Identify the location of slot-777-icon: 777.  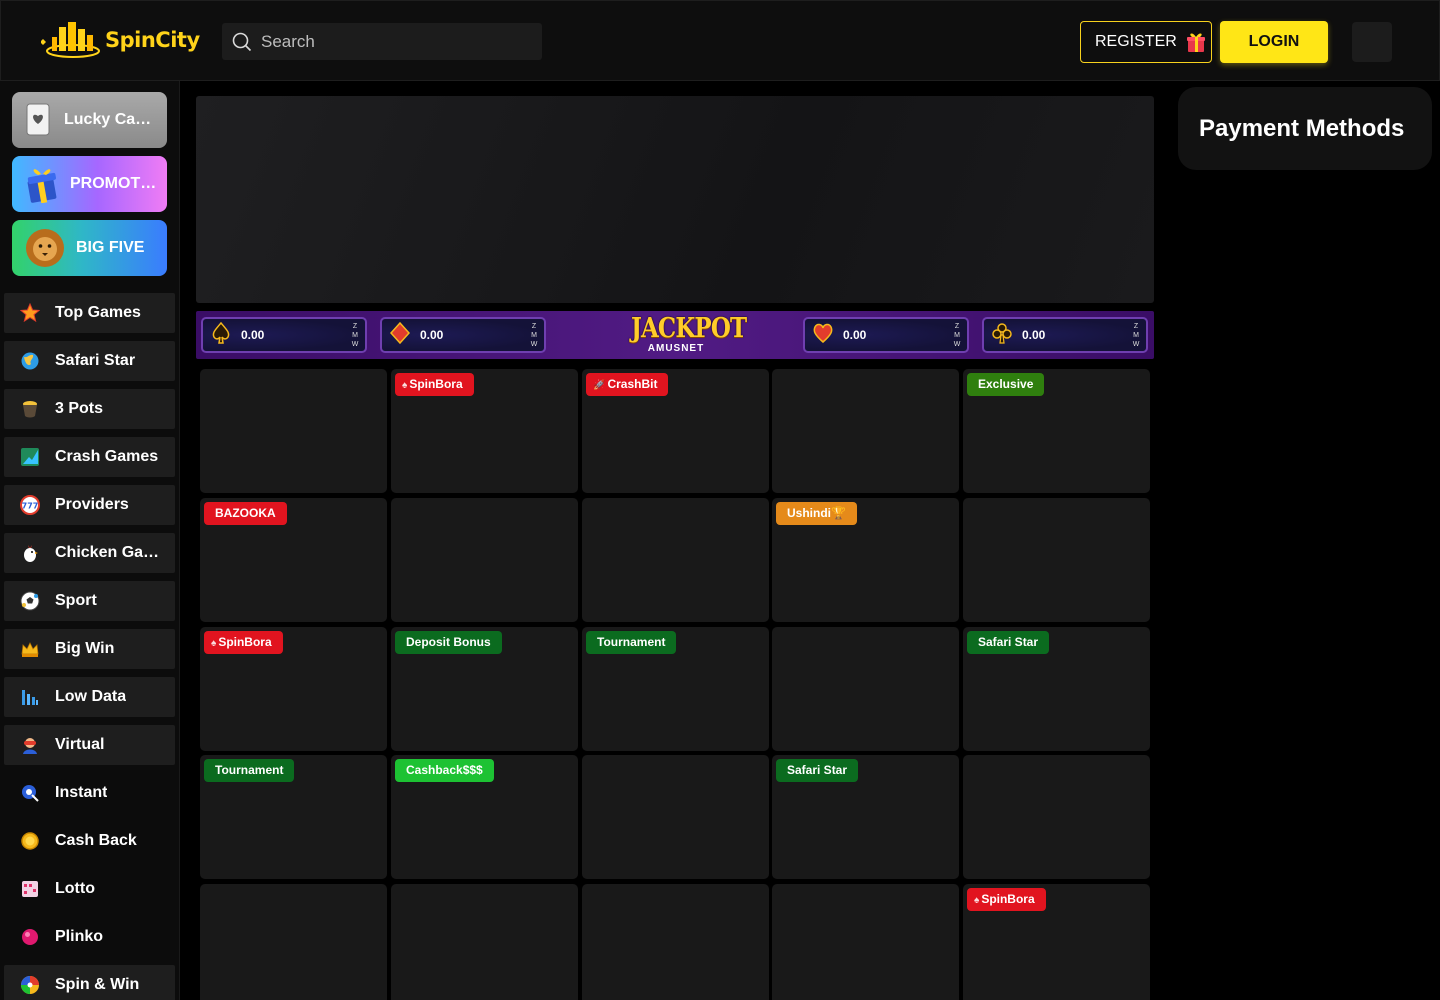
(29, 505).